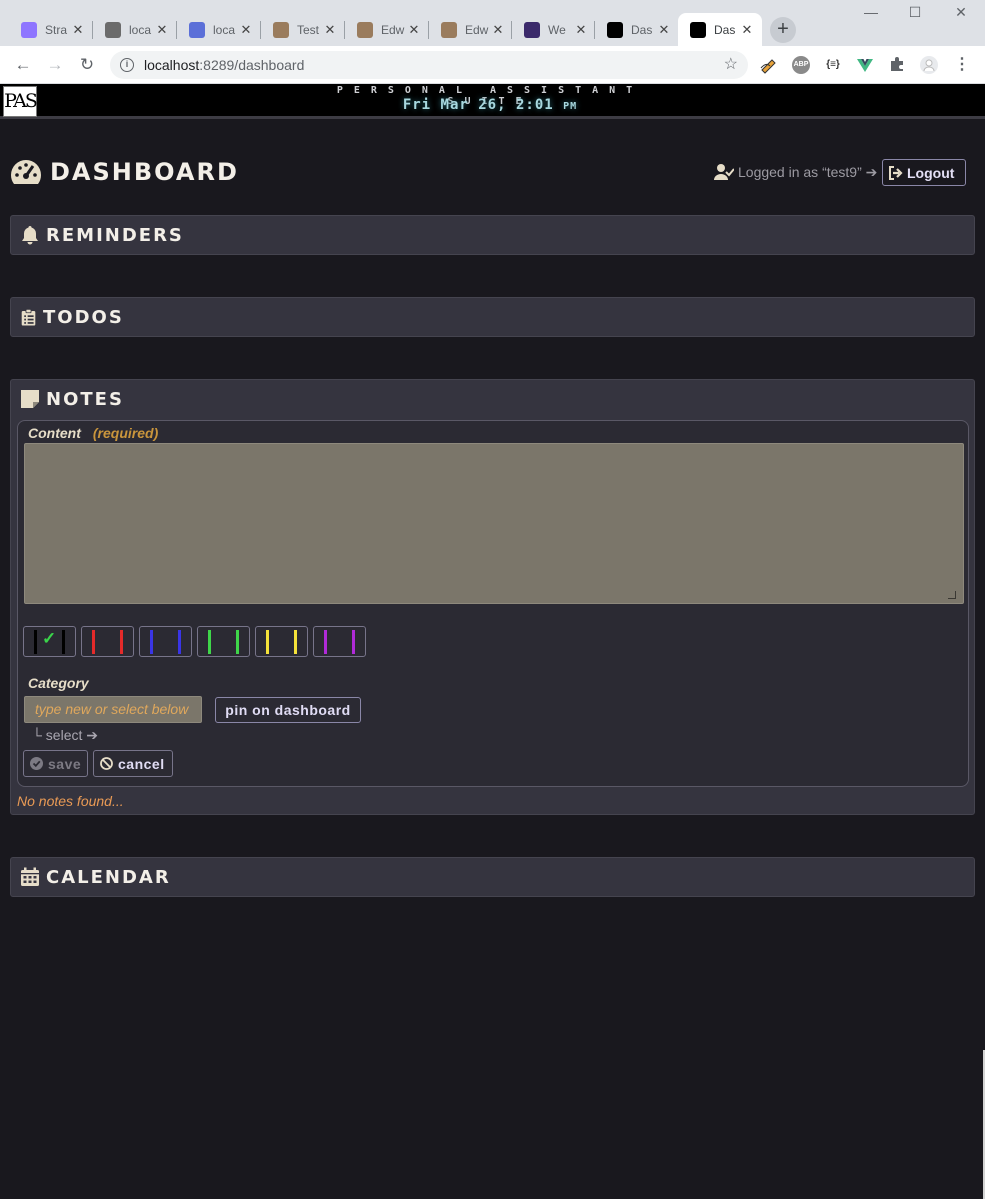 The height and width of the screenshot is (1199, 985). Describe the element at coordinates (897, 65) in the screenshot. I see `puzzle-icon` at that location.